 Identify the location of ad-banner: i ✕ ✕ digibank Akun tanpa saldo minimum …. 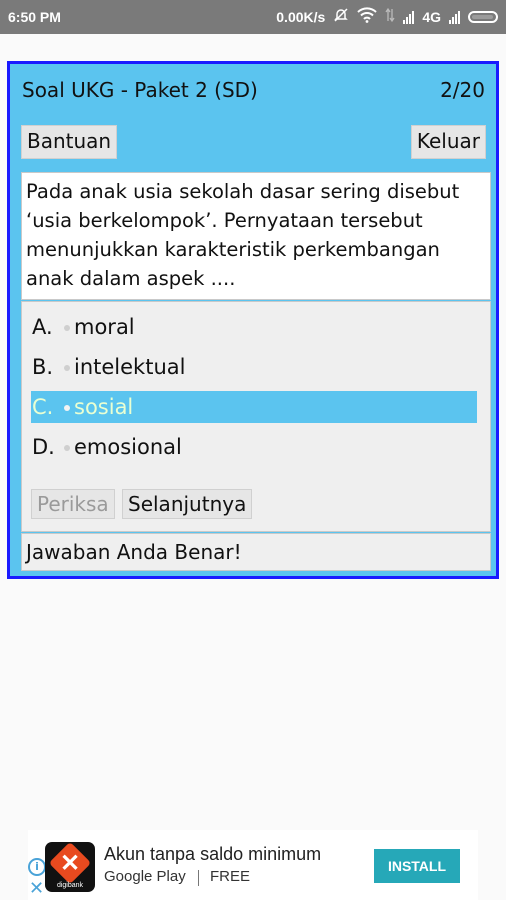
(253, 865).